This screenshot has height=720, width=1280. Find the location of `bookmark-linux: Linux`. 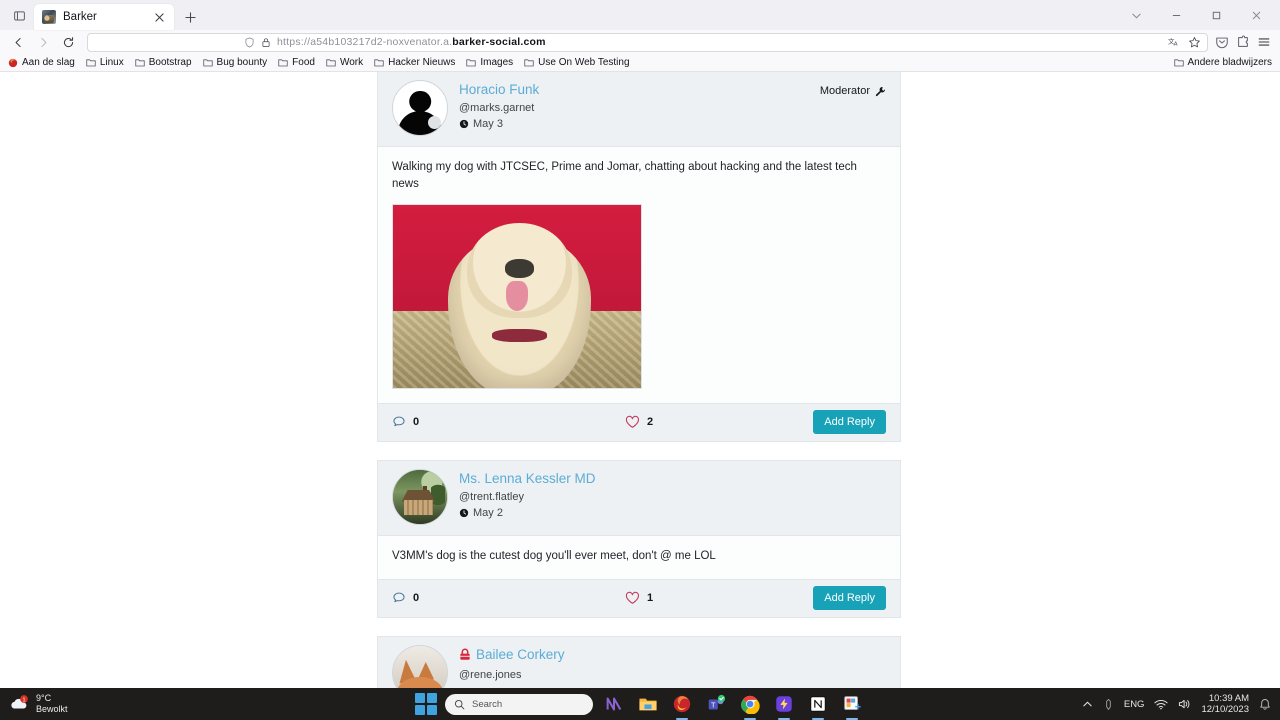

bookmark-linux: Linux is located at coordinates (105, 62).